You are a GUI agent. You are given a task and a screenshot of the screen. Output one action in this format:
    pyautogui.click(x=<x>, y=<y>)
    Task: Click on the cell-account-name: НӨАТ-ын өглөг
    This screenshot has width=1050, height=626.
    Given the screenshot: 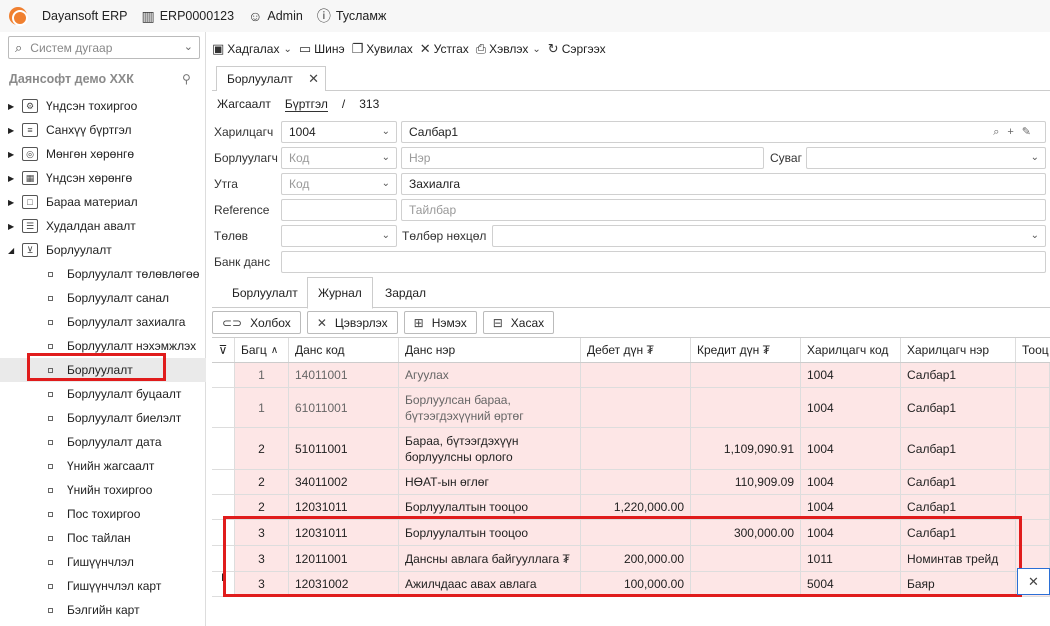 What is the action you would take?
    pyautogui.click(x=490, y=482)
    